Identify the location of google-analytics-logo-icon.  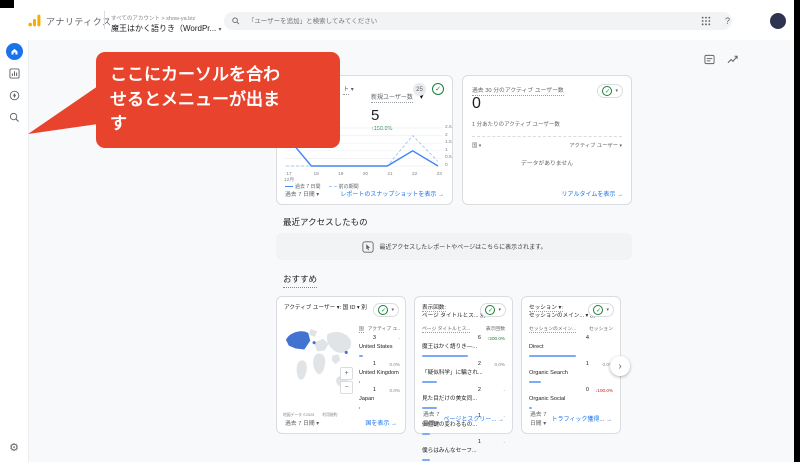
(34, 20).